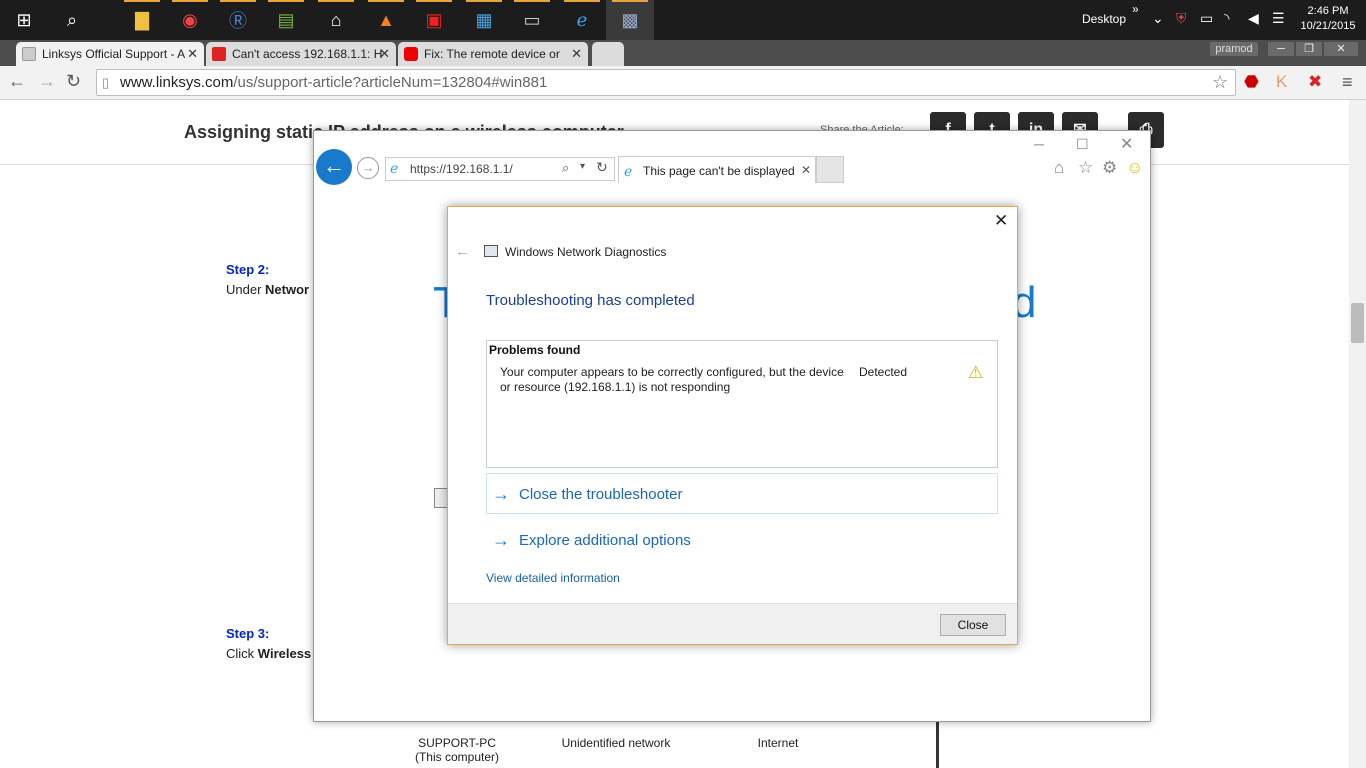 The width and height of the screenshot is (1366, 768). I want to click on ie-dropdown-icon: ▾, so click(582, 166).